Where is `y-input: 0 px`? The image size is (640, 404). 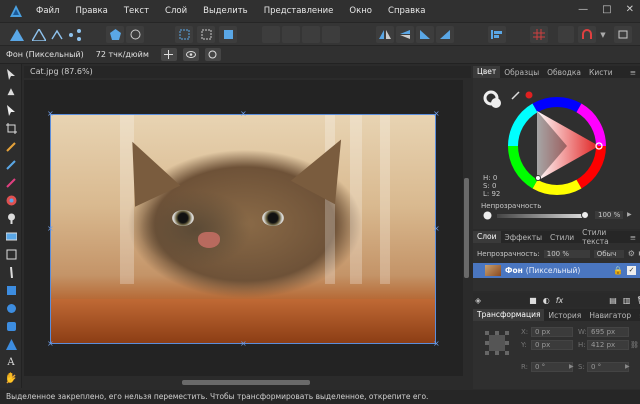
y-input: 0 px is located at coordinates (552, 345).